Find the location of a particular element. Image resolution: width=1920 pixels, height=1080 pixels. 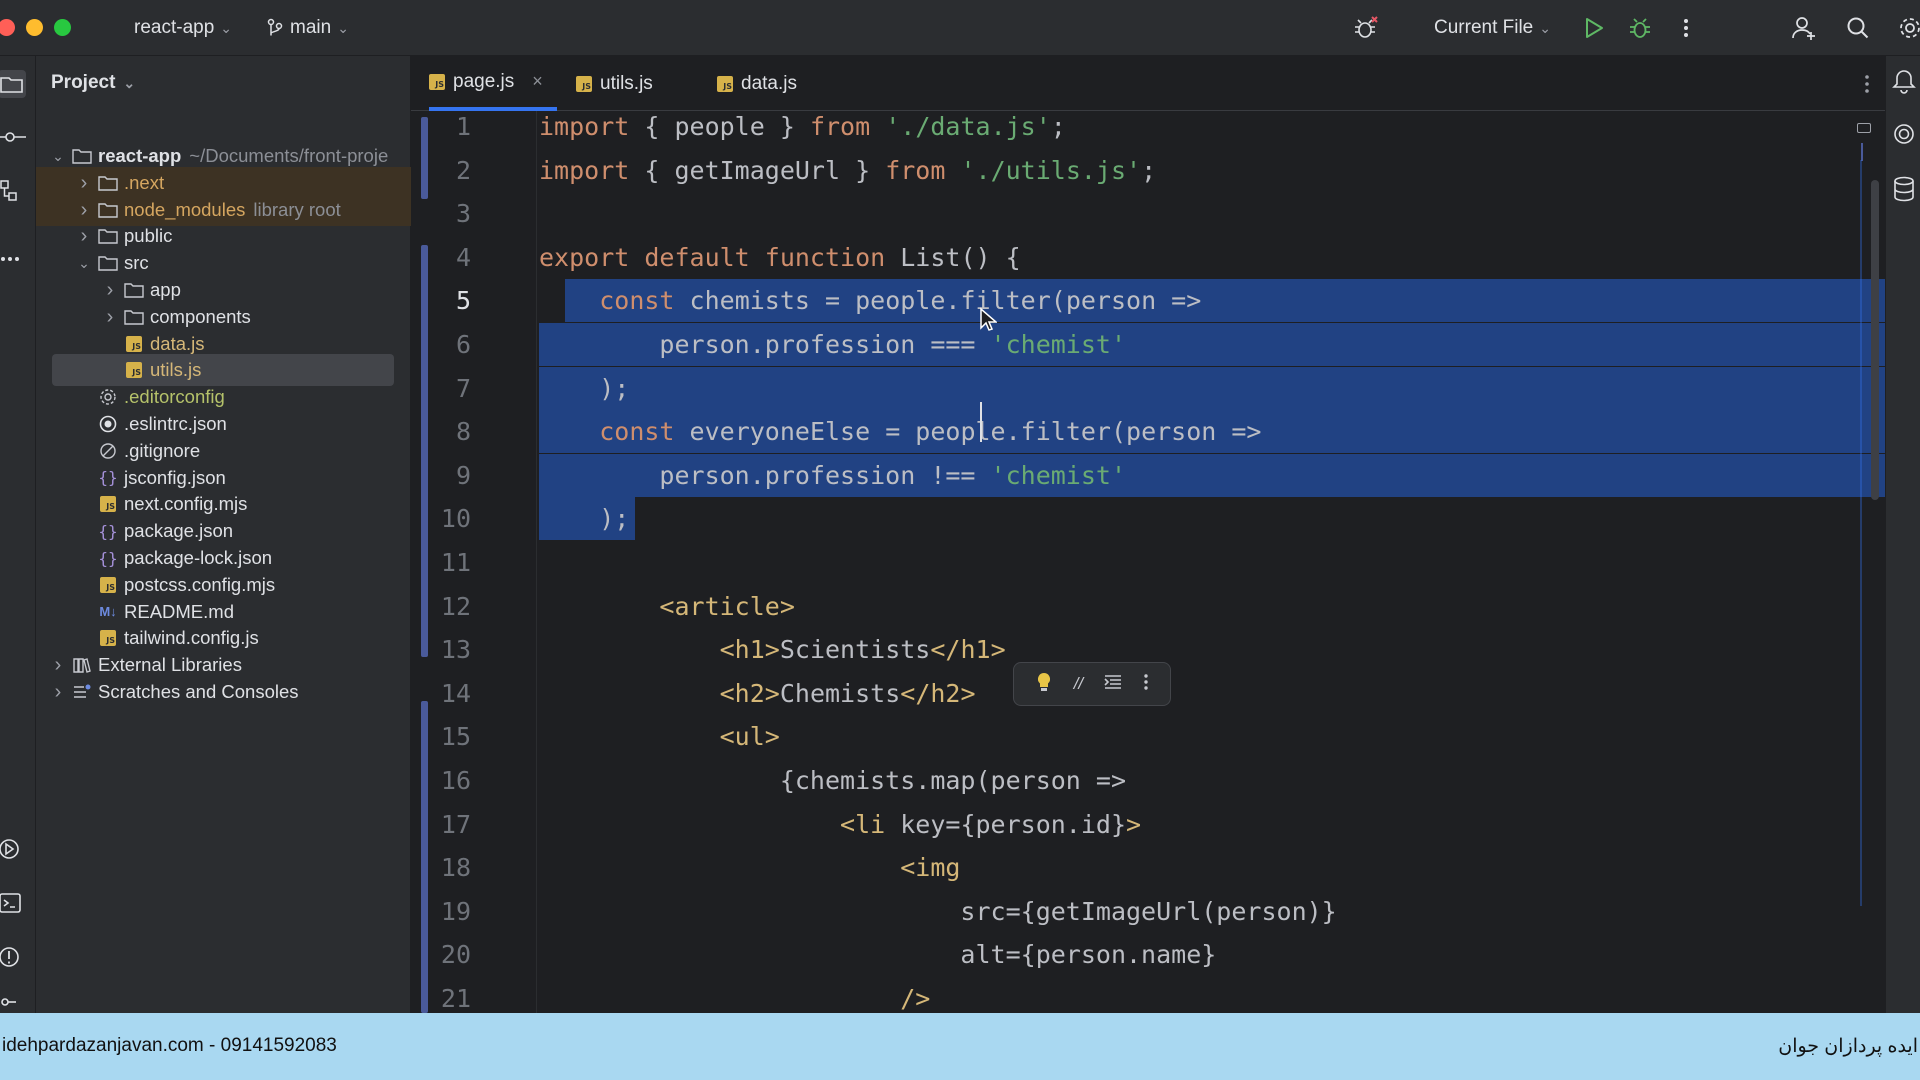

tree-item: › Scratches and Consoles is located at coordinates (223, 692).